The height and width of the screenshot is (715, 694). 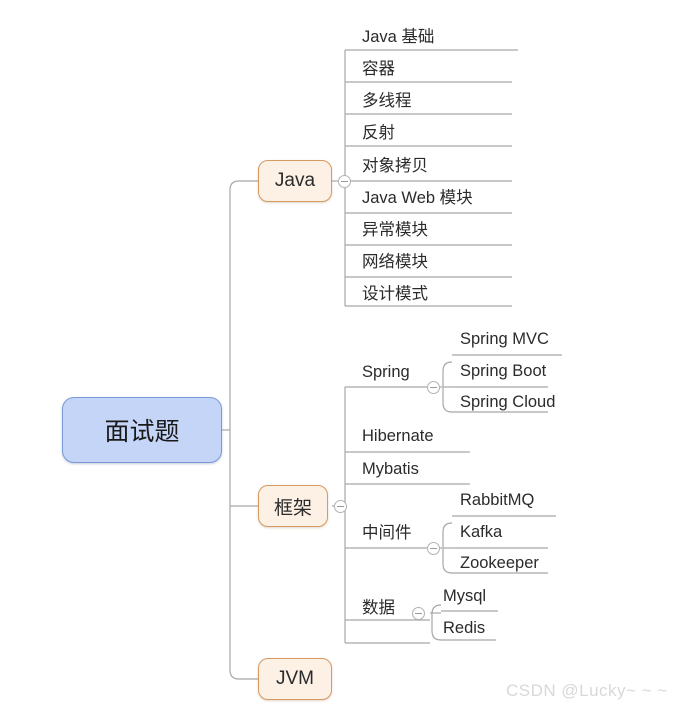 I want to click on leaf-network-module: 网络模块, so click(x=395, y=262).